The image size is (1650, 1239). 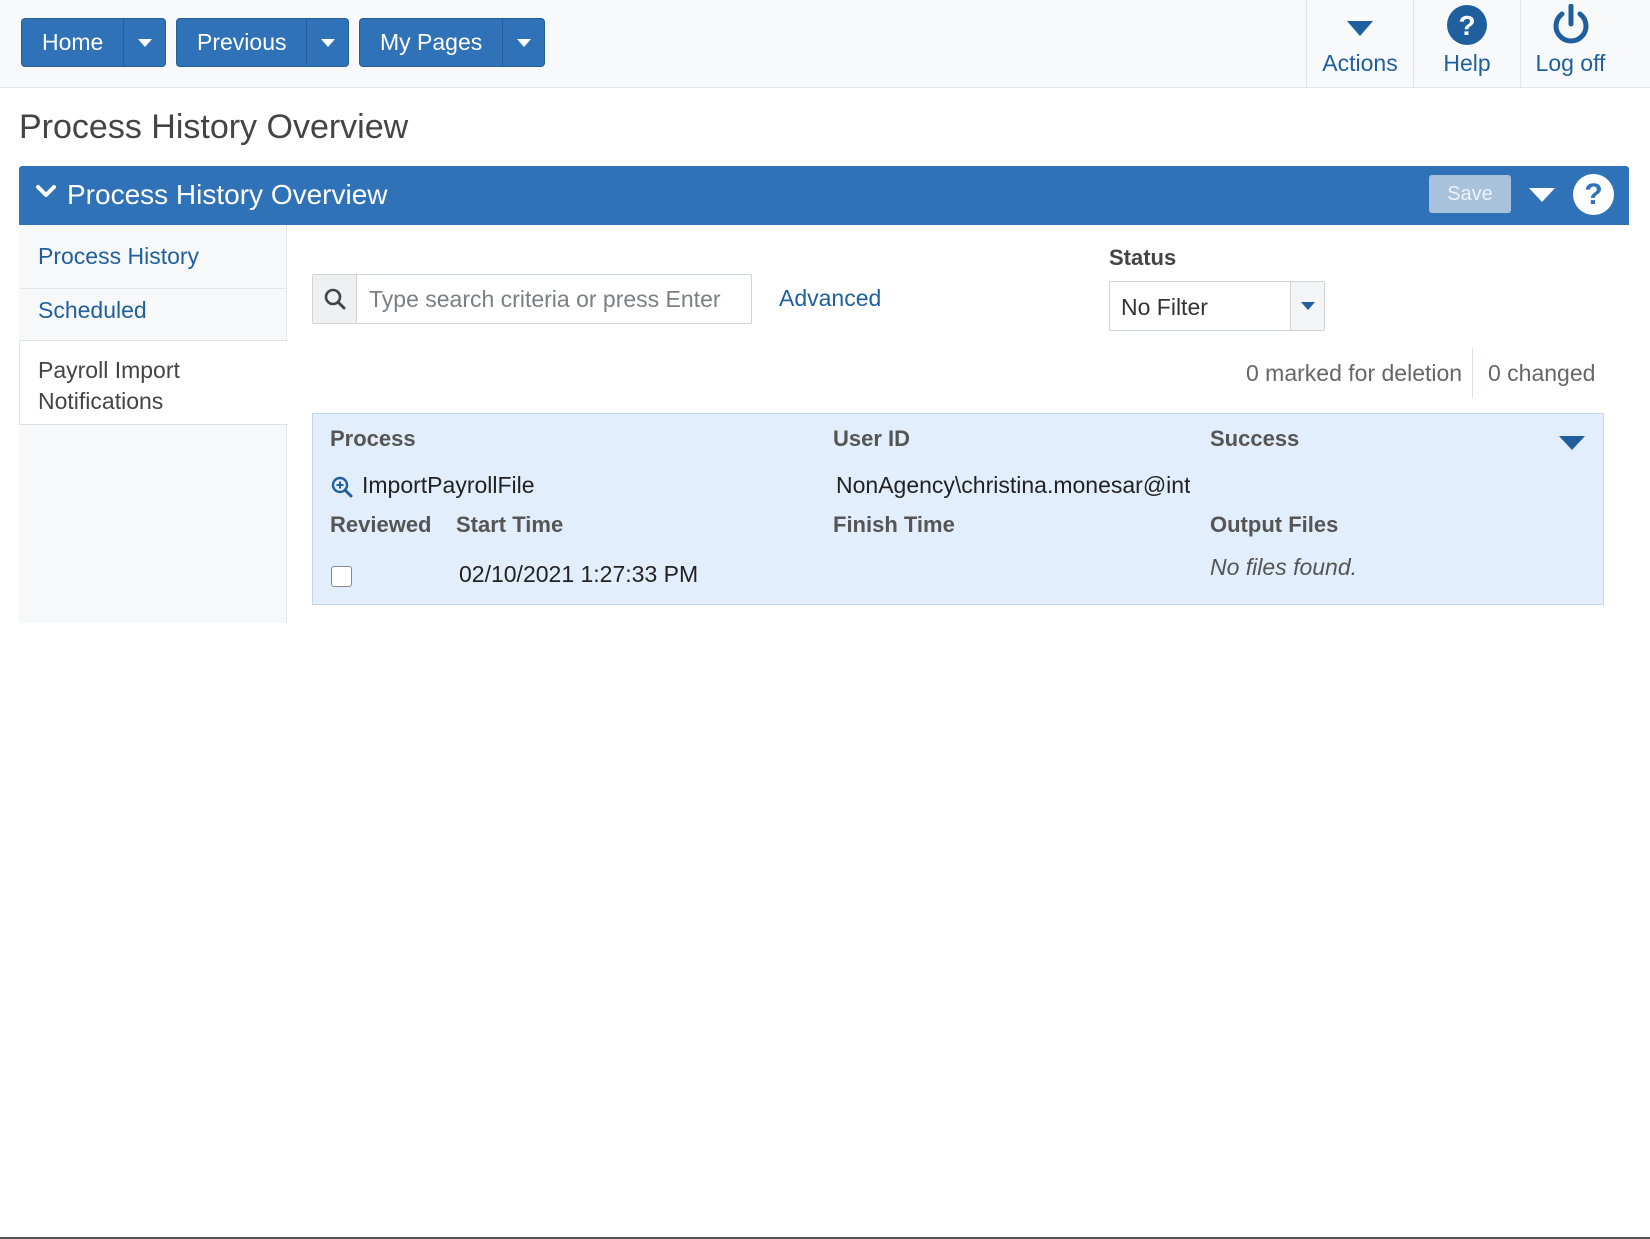 What do you see at coordinates (1570, 63) in the screenshot?
I see `log-off-label: Log off` at bounding box center [1570, 63].